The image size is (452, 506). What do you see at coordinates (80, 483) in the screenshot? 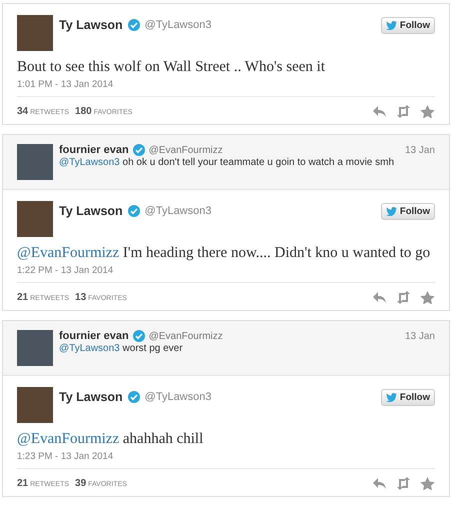
I see `stat-count: 39` at bounding box center [80, 483].